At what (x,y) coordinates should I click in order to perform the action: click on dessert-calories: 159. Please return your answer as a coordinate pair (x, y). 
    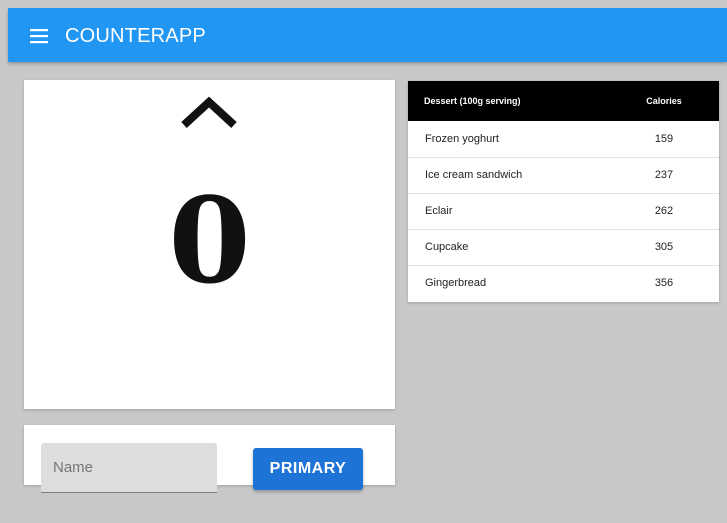
    Looking at the image, I should click on (664, 138).